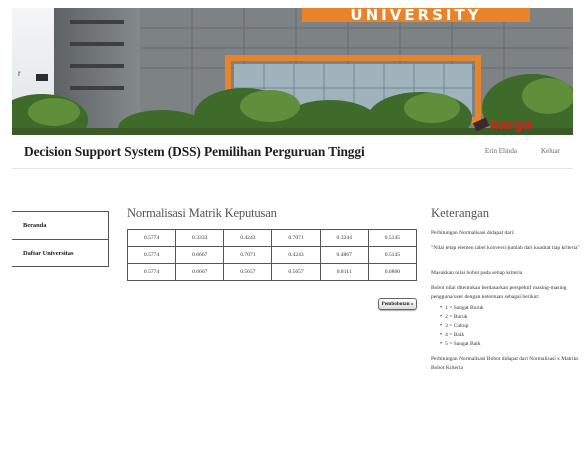 Image resolution: width=585 pixels, height=450 pixels. What do you see at coordinates (60, 225) in the screenshot?
I see `sidebar-item-beranda: Beranda` at bounding box center [60, 225].